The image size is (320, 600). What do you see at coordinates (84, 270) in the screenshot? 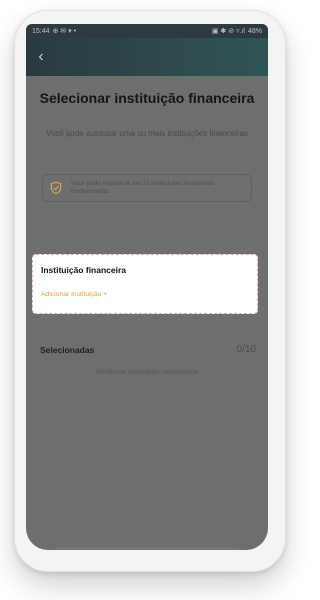
I see `institution-card-title: Instituição financeira` at bounding box center [84, 270].